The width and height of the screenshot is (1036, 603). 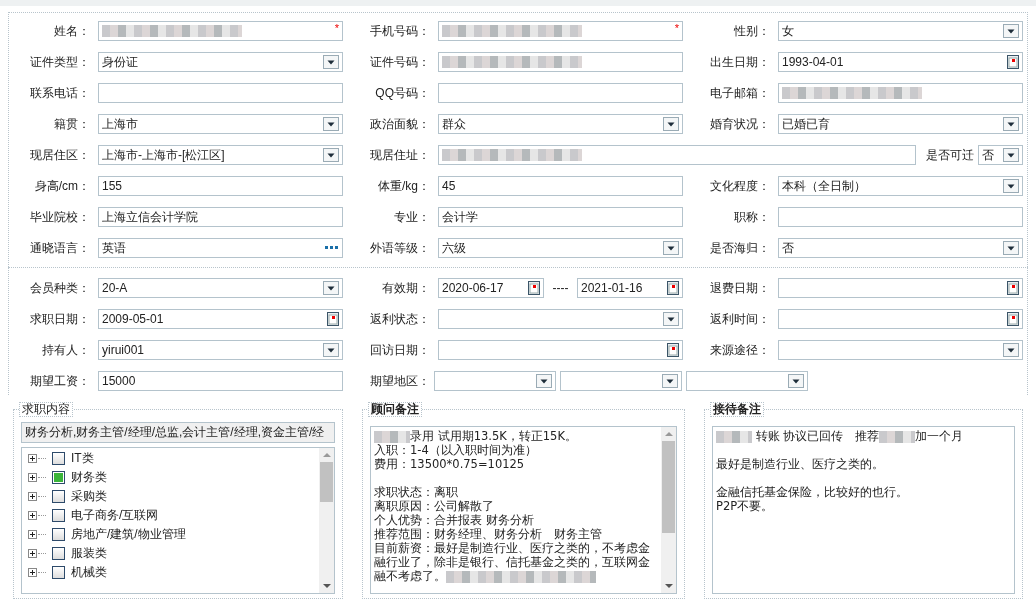 What do you see at coordinates (560, 186) in the screenshot?
I see `text-field: 45` at bounding box center [560, 186].